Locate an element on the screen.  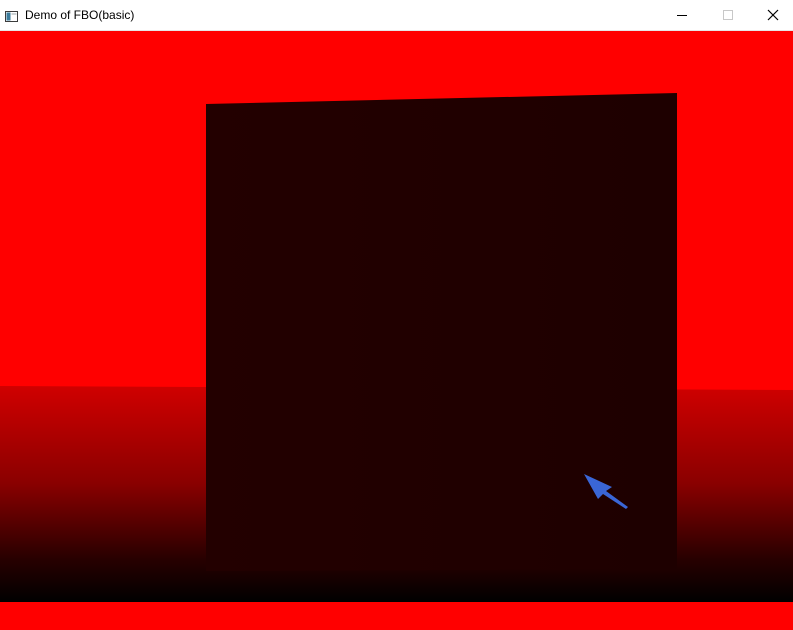
maximize-button is located at coordinates (728, 15).